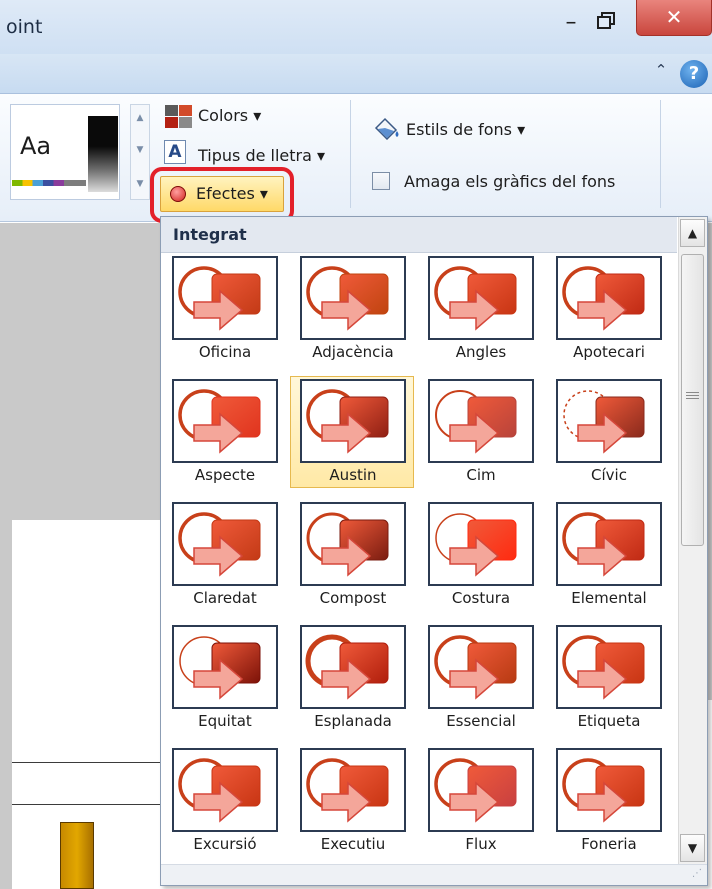  I want to click on effect-tile: Claredat, so click(224, 555).